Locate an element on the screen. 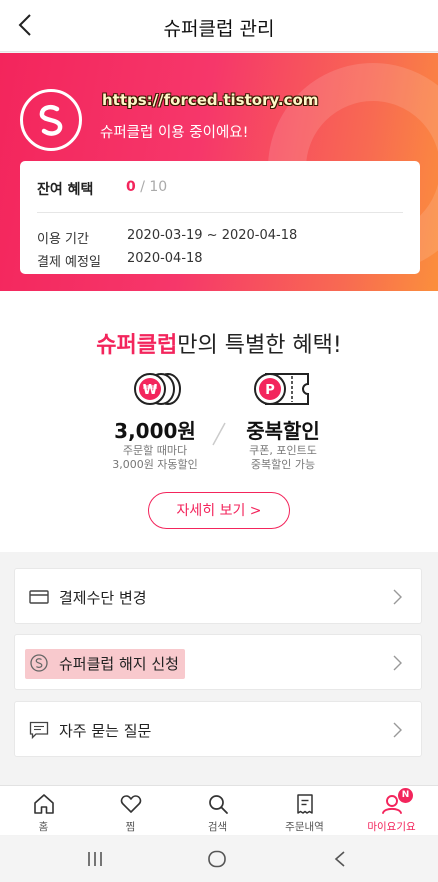  benefit-stack-value: 중복할인 is located at coordinates (283, 431).